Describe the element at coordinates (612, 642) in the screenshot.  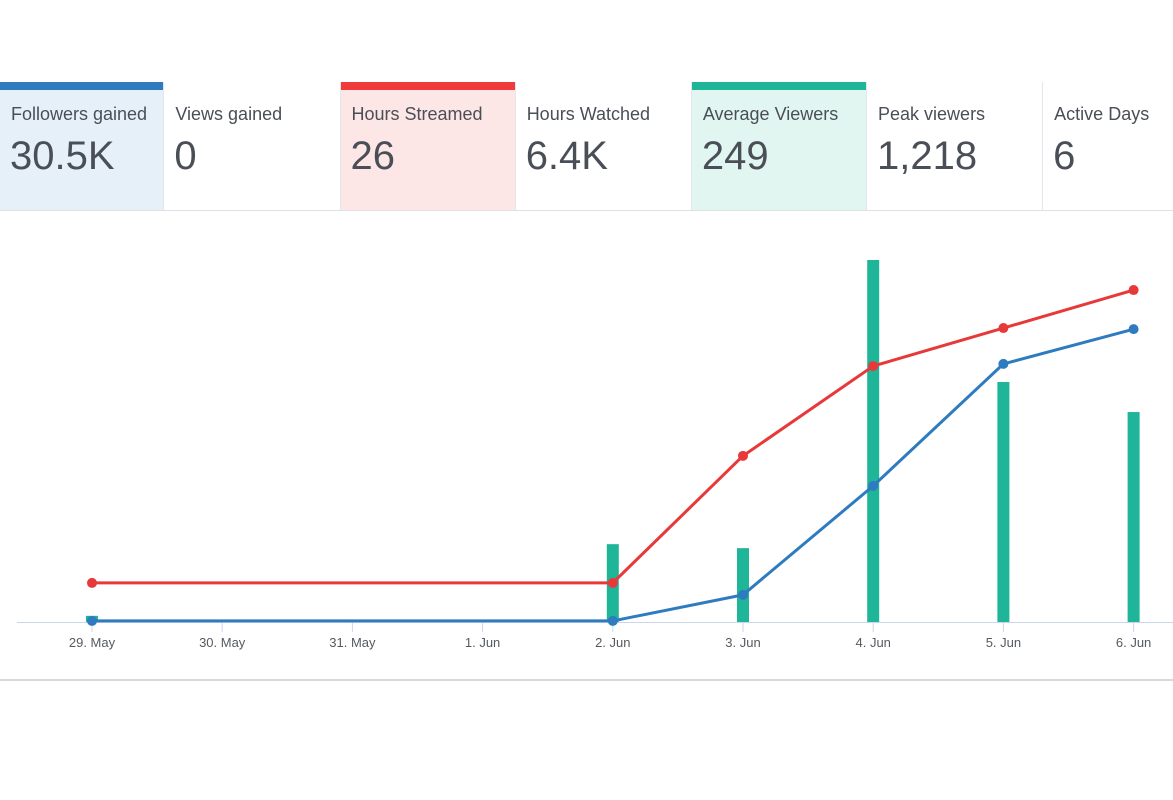
I see `x-tick-label: 2. Jun` at that location.